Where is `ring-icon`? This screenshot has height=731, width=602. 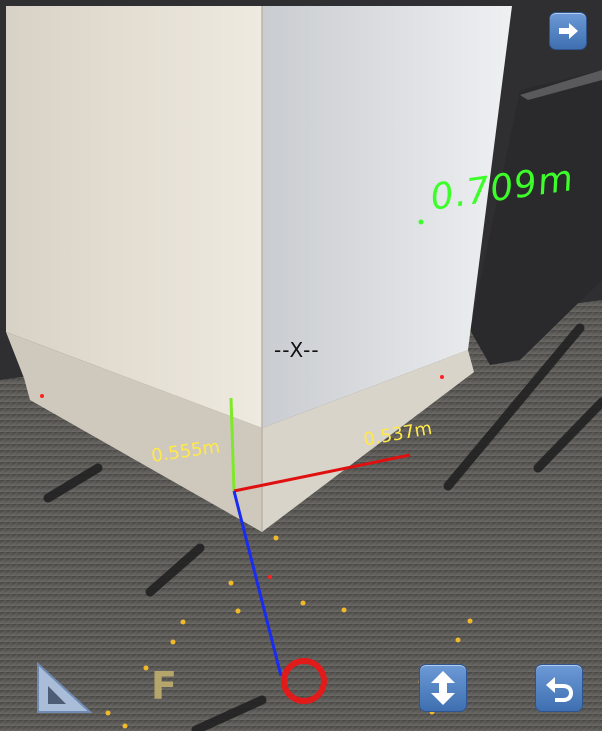 ring-icon is located at coordinates (304, 681).